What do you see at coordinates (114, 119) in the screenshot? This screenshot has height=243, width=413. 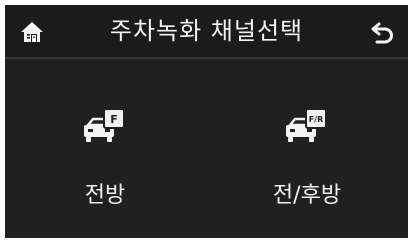 I see `front-badge-text: F` at bounding box center [114, 119].